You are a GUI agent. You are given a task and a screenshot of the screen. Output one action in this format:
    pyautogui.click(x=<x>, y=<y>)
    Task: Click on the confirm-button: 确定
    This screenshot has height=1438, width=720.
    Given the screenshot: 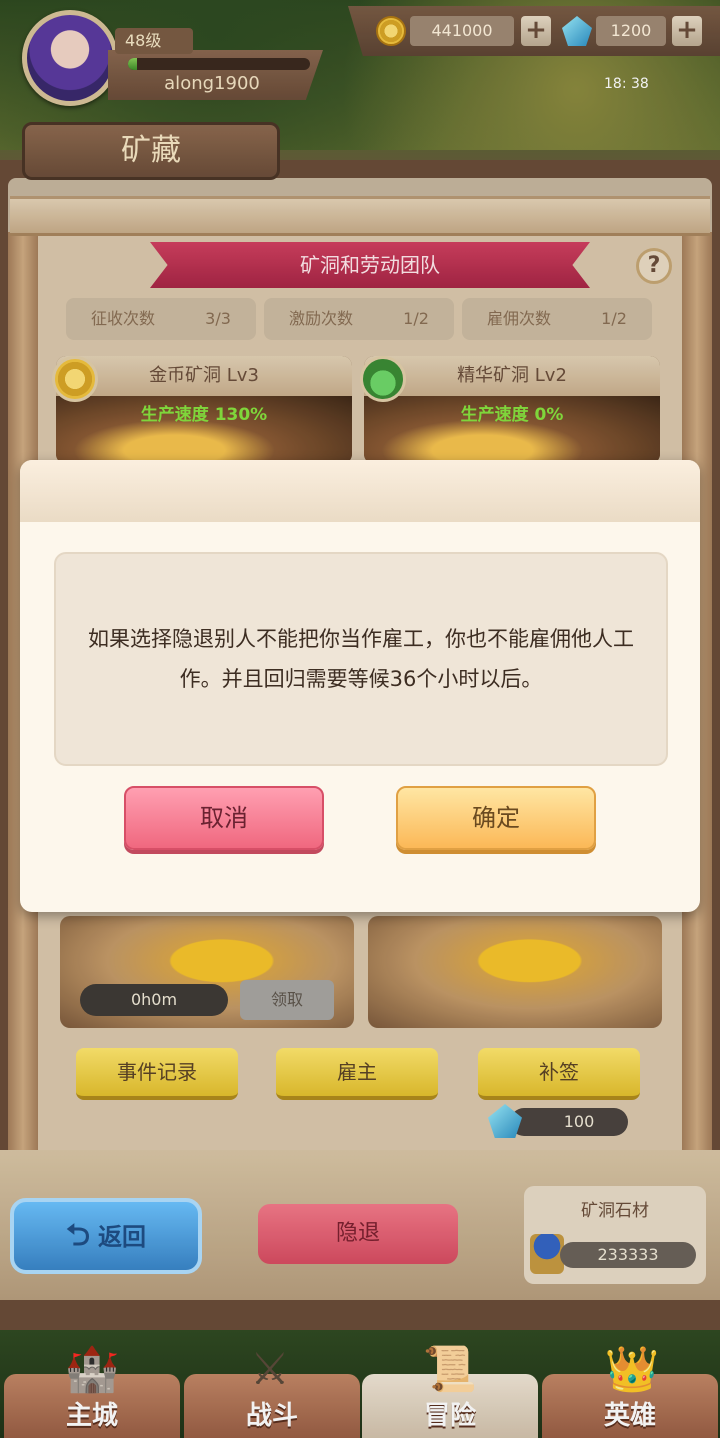 What is the action you would take?
    pyautogui.click(x=496, y=818)
    